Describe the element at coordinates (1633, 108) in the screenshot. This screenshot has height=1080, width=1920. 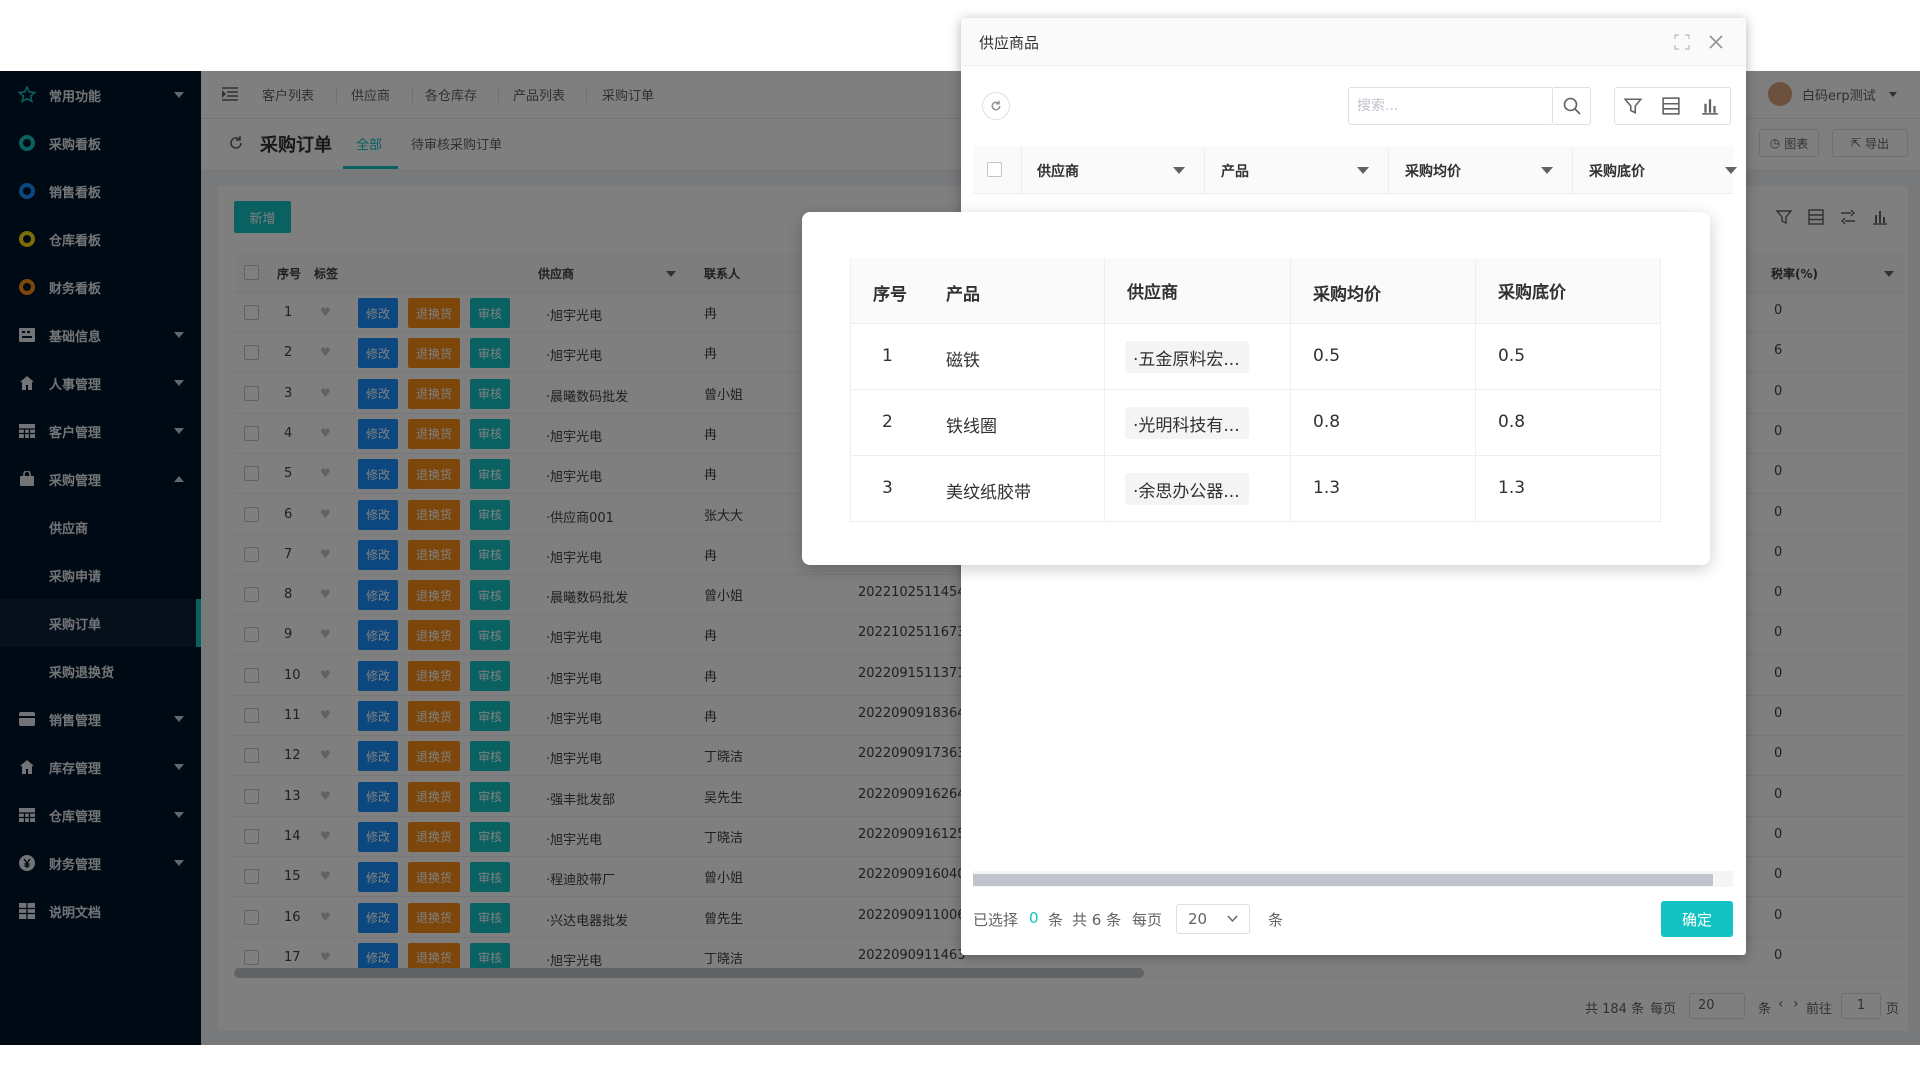
I see `filter-icon` at that location.